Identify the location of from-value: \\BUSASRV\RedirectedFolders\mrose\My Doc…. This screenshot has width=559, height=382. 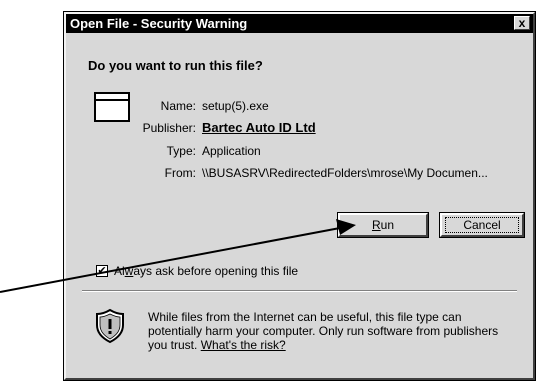
(345, 173).